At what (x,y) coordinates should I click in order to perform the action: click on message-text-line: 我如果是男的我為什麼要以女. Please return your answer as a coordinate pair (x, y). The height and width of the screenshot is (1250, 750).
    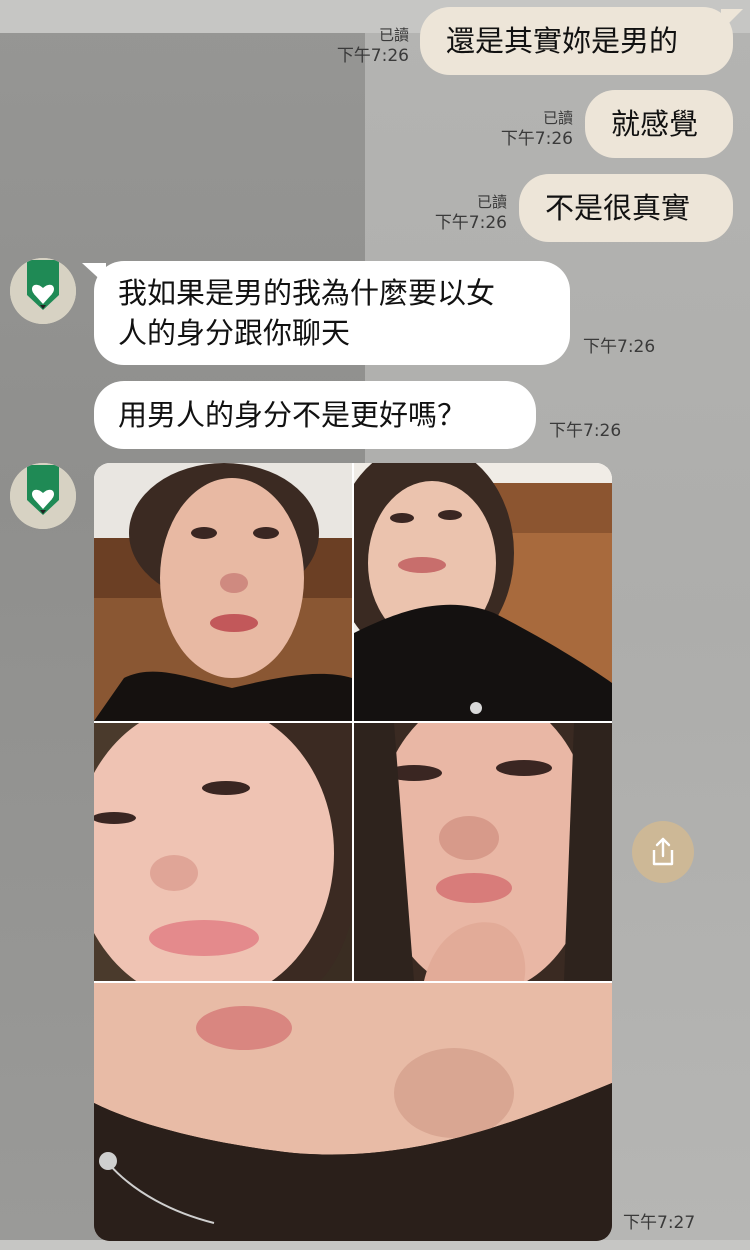
    Looking at the image, I should click on (307, 293).